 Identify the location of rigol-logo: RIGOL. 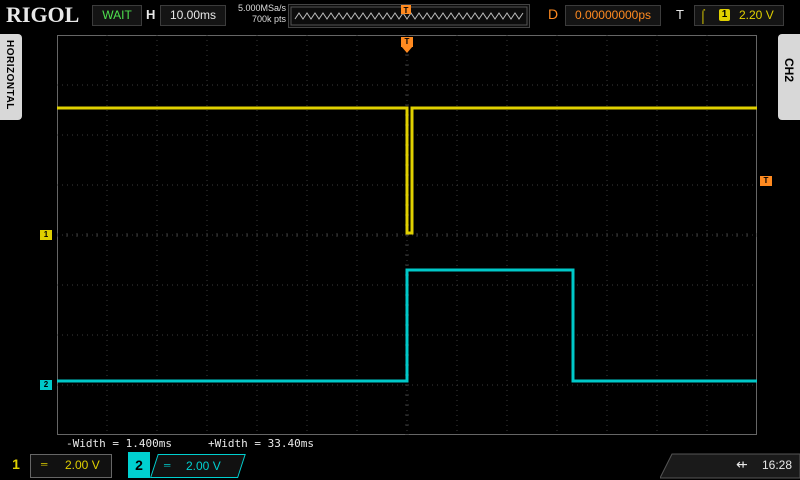
(43, 14).